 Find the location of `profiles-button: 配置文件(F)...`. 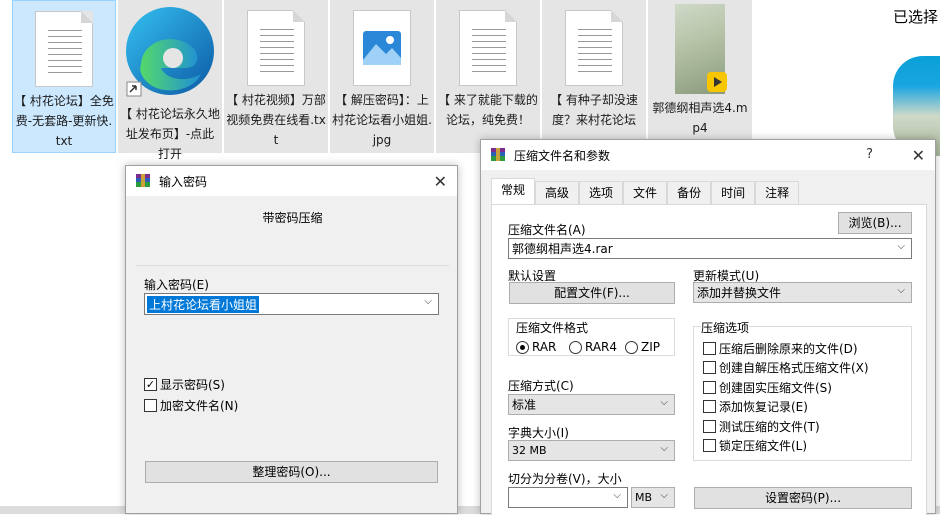

profiles-button: 配置文件(F)... is located at coordinates (592, 293).